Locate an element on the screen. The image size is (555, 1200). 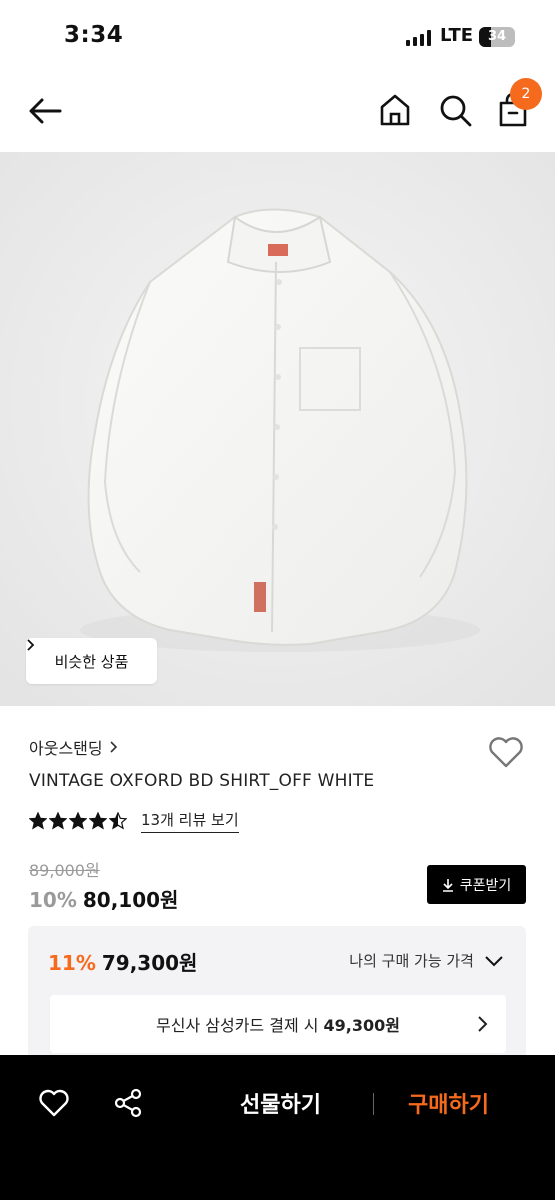
price-row: 10% 80,100원 is located at coordinates (103, 898).